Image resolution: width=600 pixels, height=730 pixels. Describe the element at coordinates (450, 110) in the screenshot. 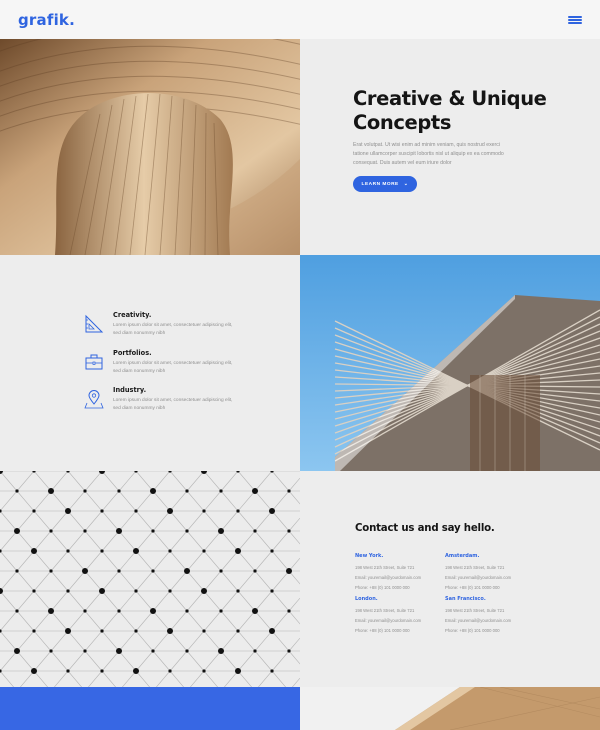

I see `hero-title: Creative & Unique Concepts` at that location.